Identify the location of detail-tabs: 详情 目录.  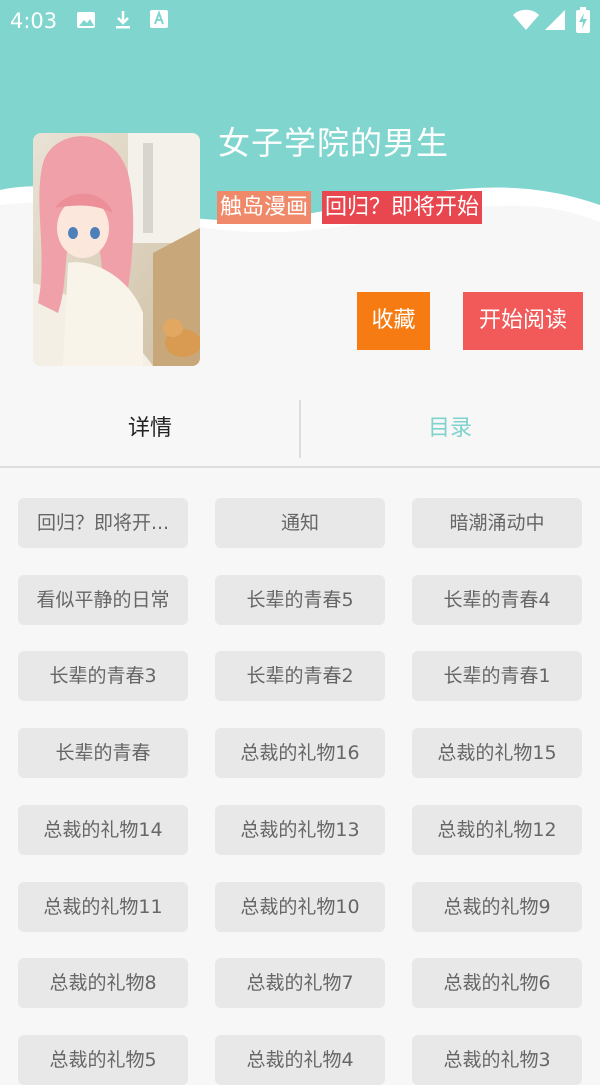
(300, 430).